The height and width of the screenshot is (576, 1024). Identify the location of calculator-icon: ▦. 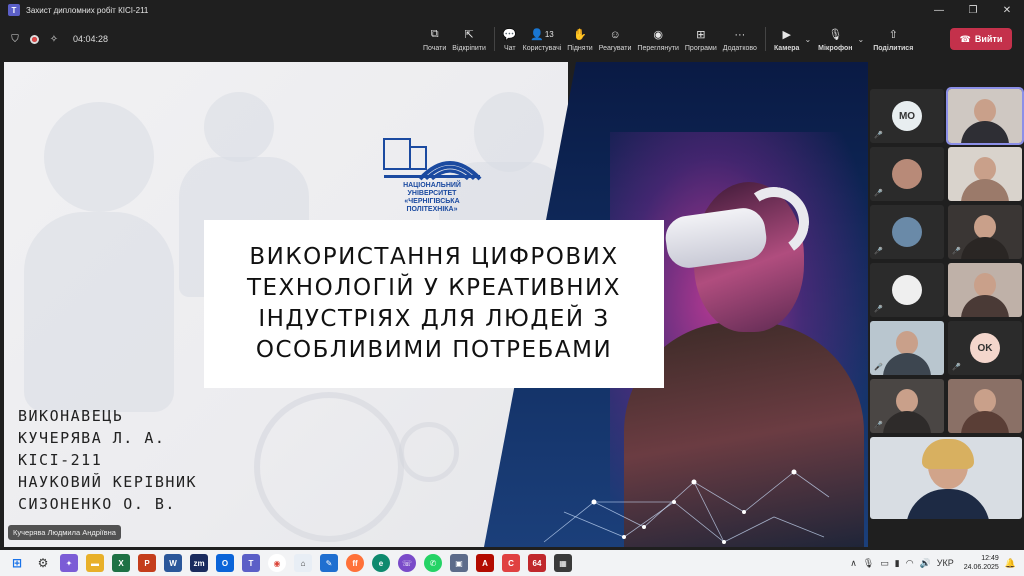
(563, 563).